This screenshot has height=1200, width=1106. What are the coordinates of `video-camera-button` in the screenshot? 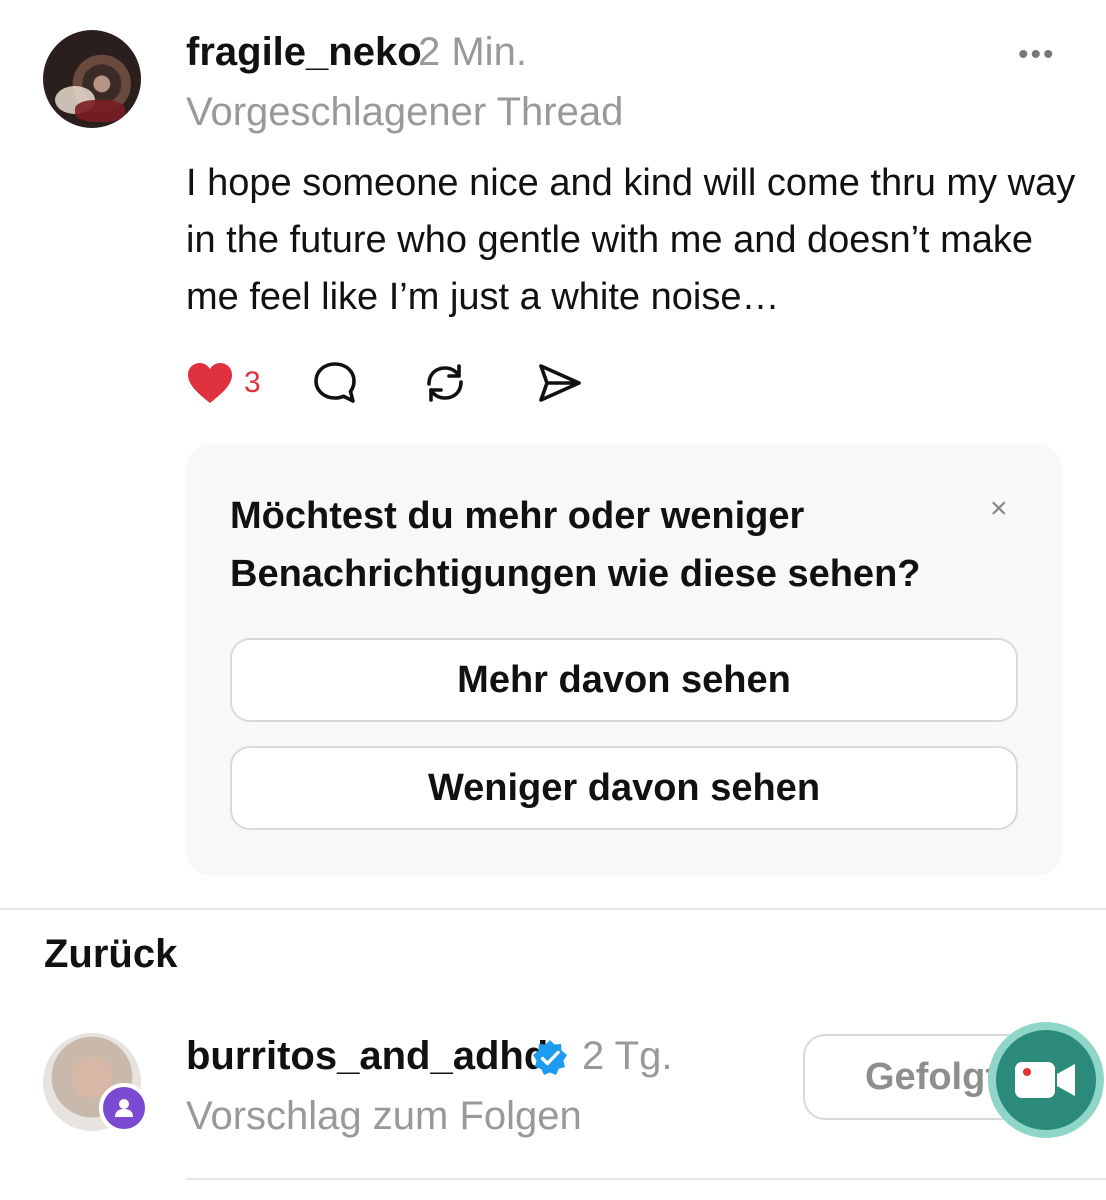 It's located at (1046, 1080).